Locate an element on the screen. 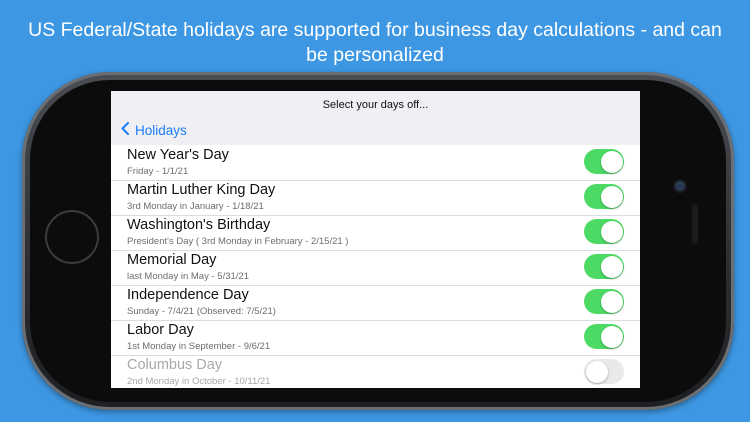 The width and height of the screenshot is (750, 422). home-button is located at coordinates (72, 237).